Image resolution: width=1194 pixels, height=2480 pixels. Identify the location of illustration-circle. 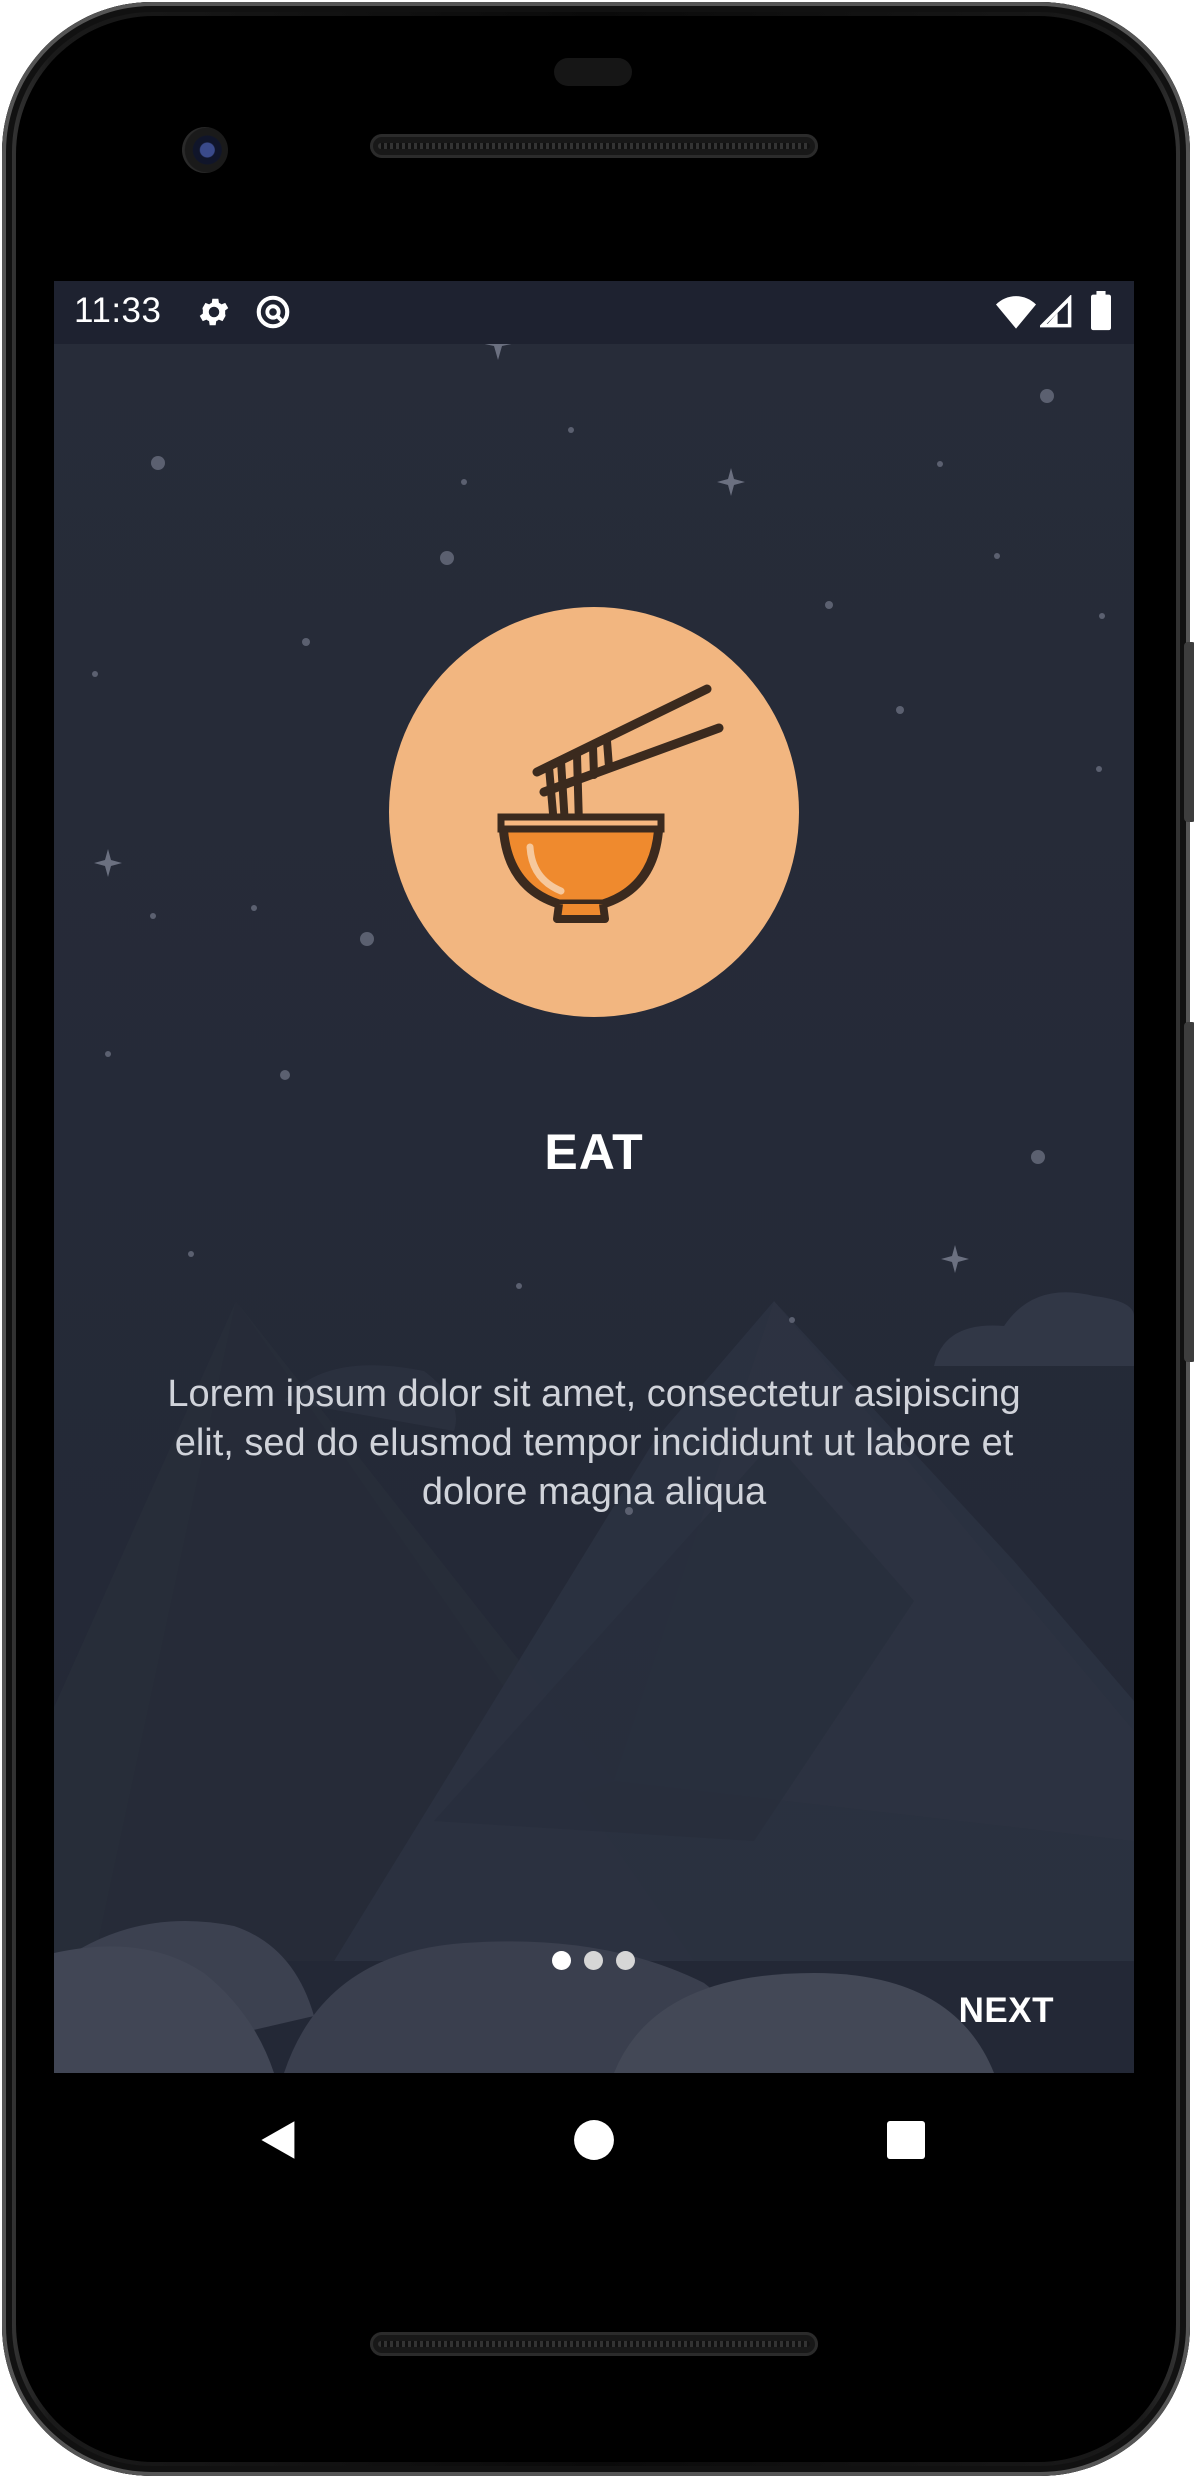
(594, 812).